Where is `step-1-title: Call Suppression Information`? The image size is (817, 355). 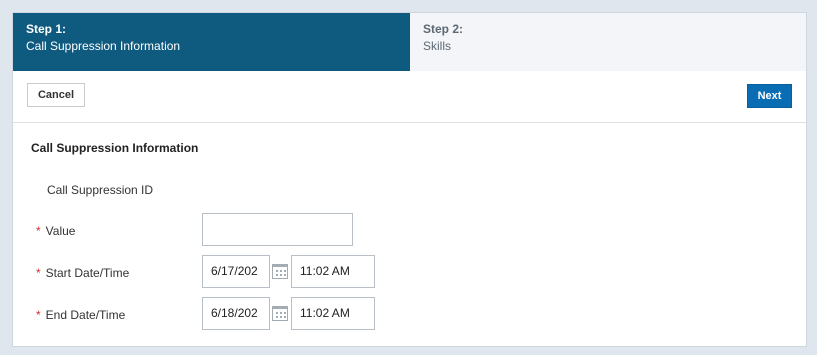
step-1-title: Call Suppression Information is located at coordinates (103, 46).